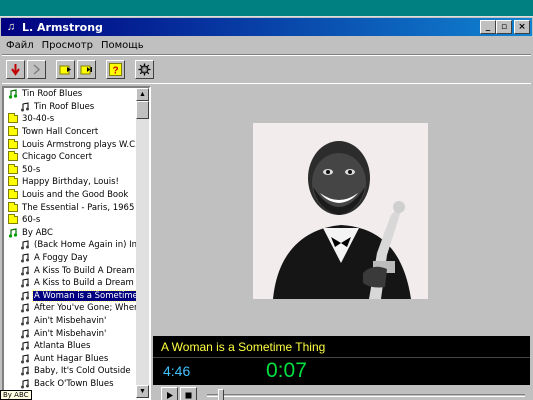 The height and width of the screenshot is (400, 533). Describe the element at coordinates (15, 69) in the screenshot. I see `record-button` at that location.